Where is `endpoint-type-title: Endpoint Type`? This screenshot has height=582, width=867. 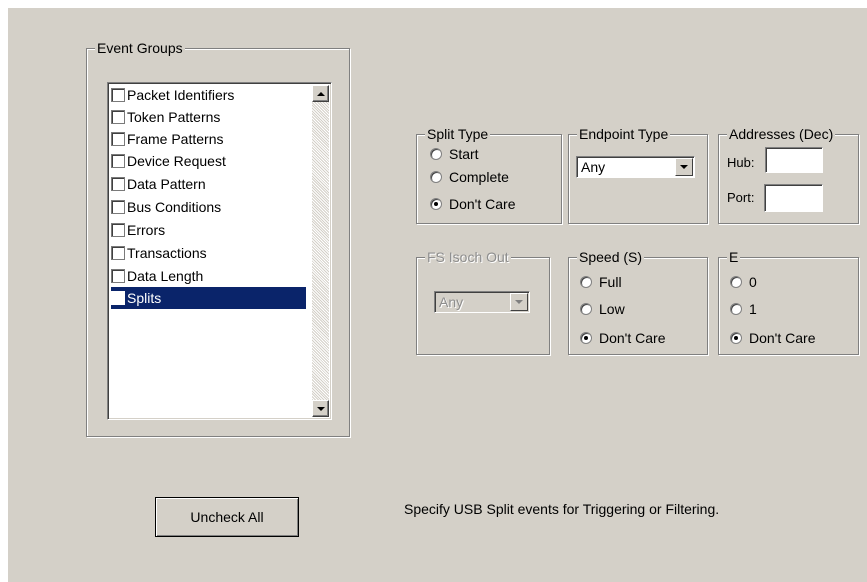 endpoint-type-title: Endpoint Type is located at coordinates (624, 134).